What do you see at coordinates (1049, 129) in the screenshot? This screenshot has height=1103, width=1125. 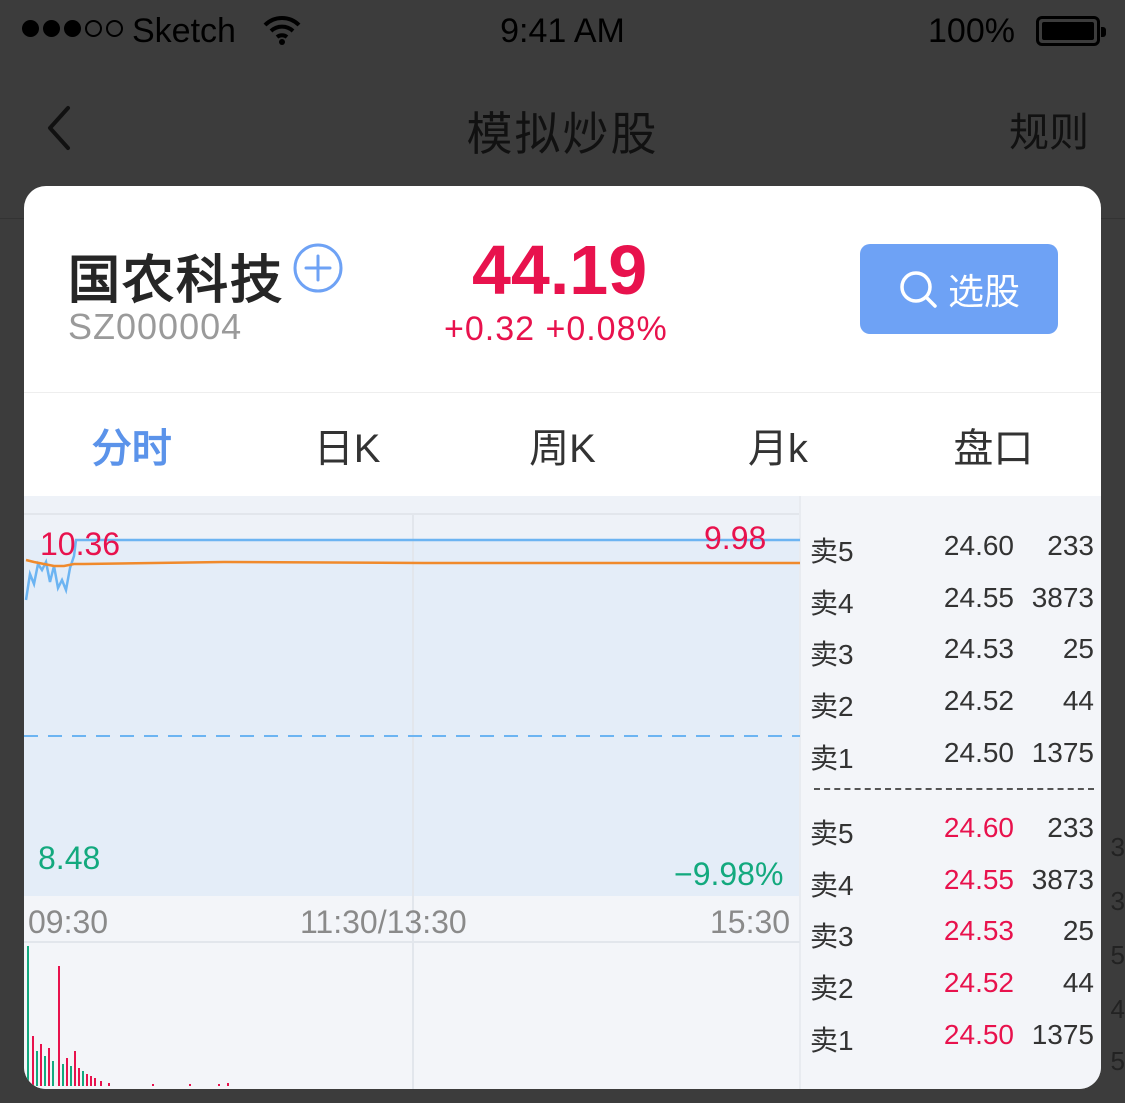 I see `rules-button: 规则` at bounding box center [1049, 129].